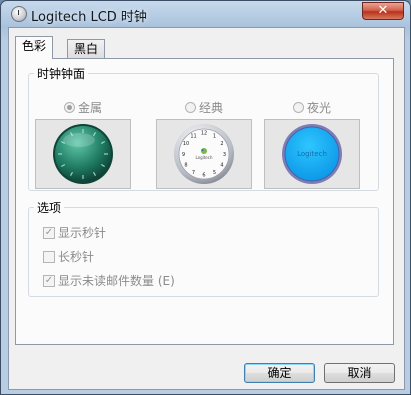 This screenshot has height=395, width=411. Describe the element at coordinates (298, 107) in the screenshot. I see `radio-night-indicator` at that location.